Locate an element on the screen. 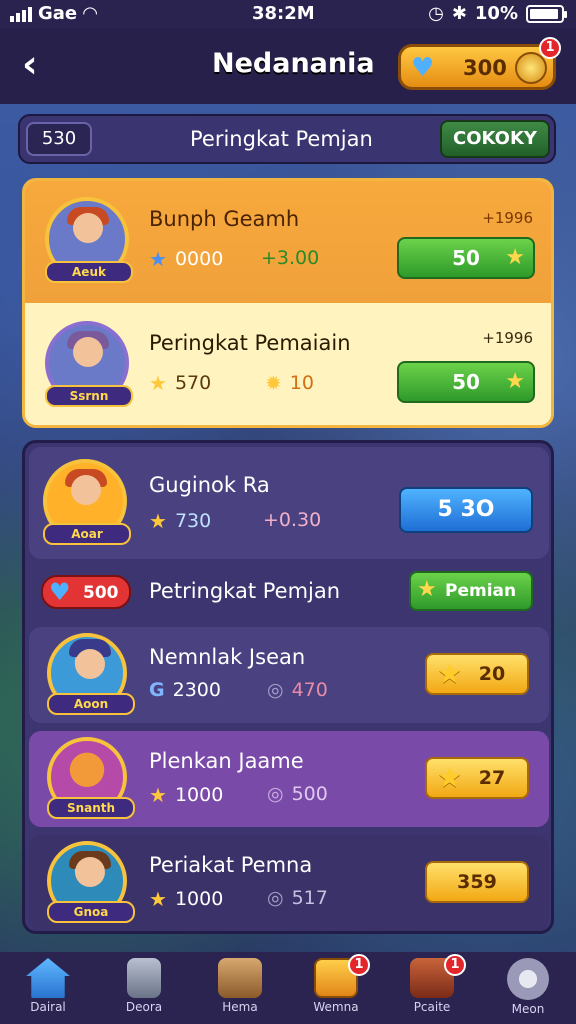 This screenshot has height=1024, width=576. player-name: Peringkat Pemaiain is located at coordinates (250, 343).